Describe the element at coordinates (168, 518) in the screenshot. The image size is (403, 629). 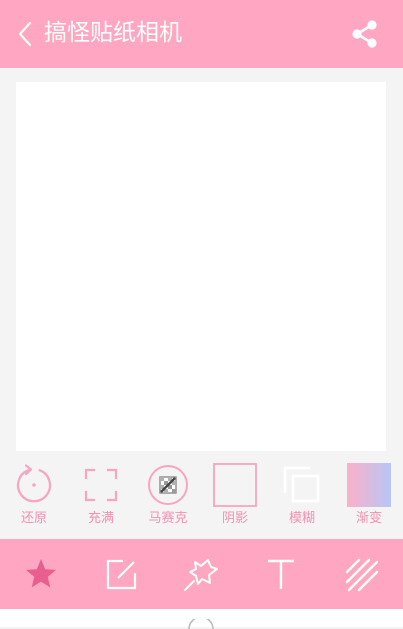
I see `mosaic-label: 马赛克` at that location.